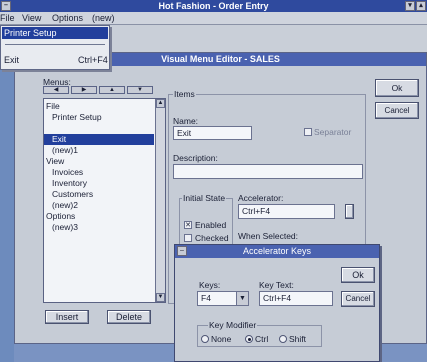 The width and height of the screenshot is (427, 362). Describe the element at coordinates (186, 121) in the screenshot. I see `name-label: Name:` at that location.